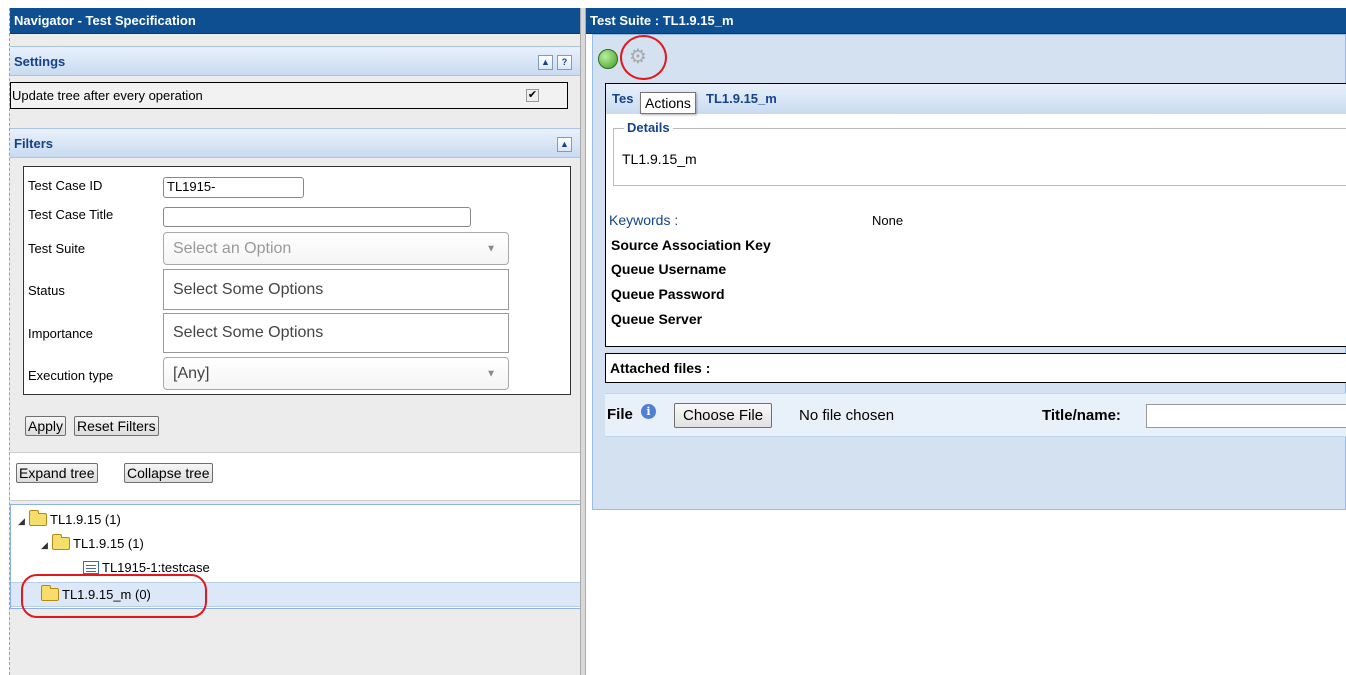  What do you see at coordinates (46, 426) in the screenshot?
I see `apply-button: Apply` at bounding box center [46, 426].